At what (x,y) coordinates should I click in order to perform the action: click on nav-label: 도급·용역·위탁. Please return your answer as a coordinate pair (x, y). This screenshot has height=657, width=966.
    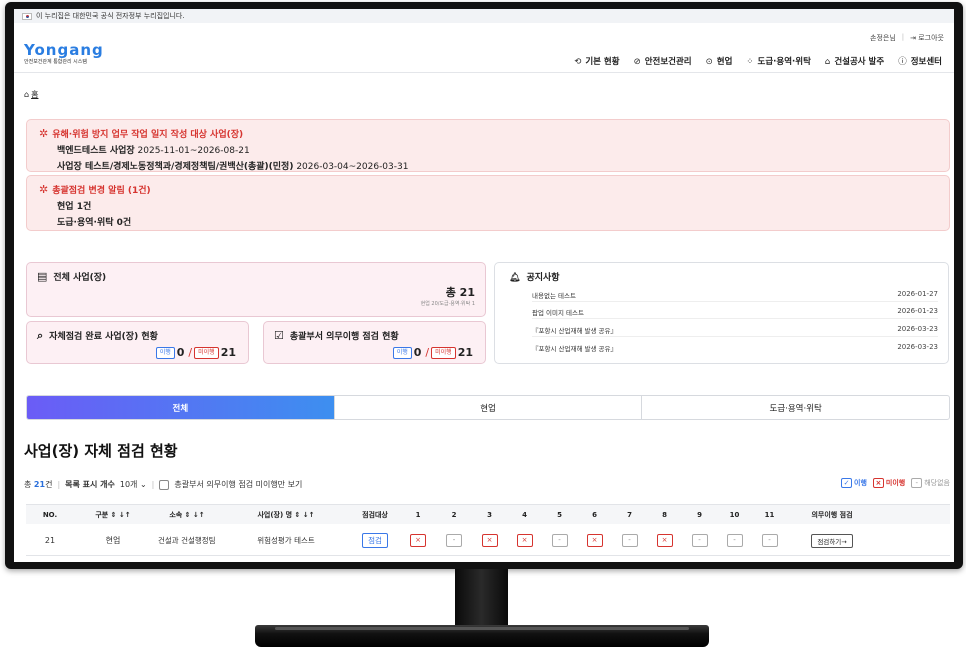
    Looking at the image, I should click on (784, 62).